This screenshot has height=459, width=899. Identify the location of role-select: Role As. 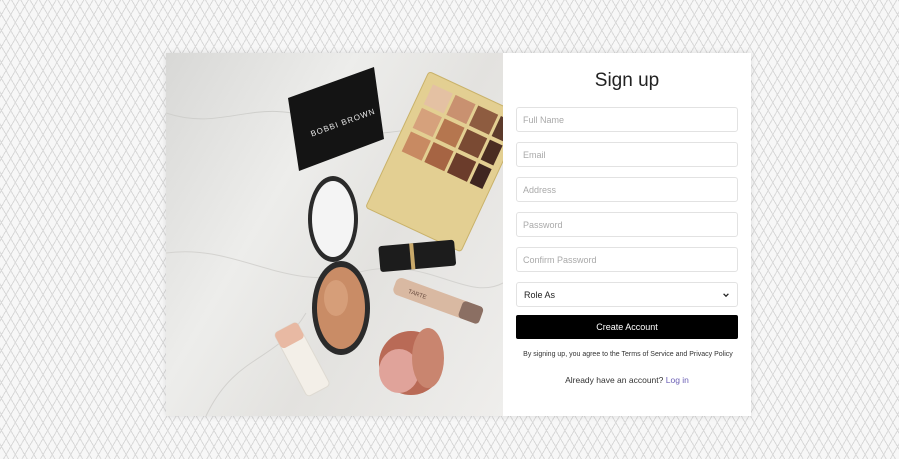
(627, 294).